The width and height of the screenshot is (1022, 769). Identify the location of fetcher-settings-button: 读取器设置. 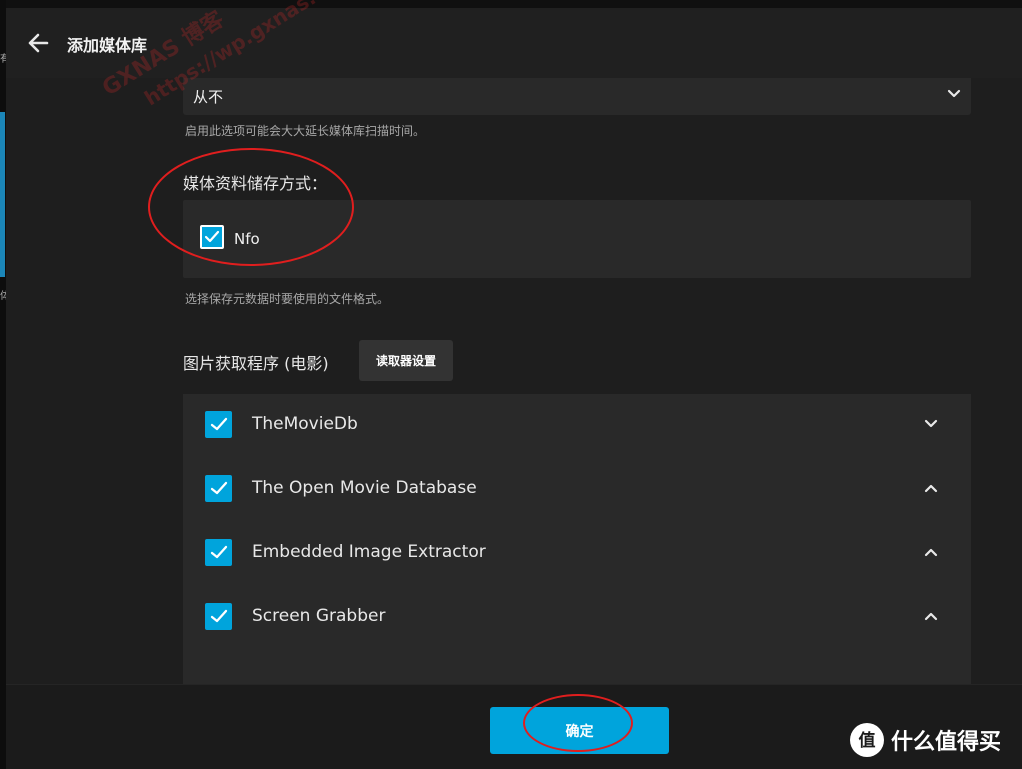
(406, 360).